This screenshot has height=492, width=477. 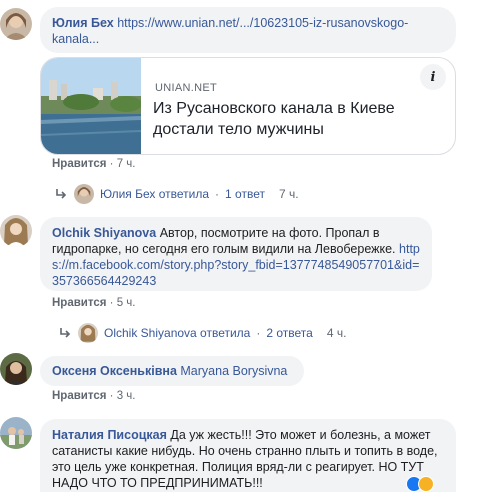 I want to click on comment-meta: Нравится · 3 ч., so click(x=94, y=396).